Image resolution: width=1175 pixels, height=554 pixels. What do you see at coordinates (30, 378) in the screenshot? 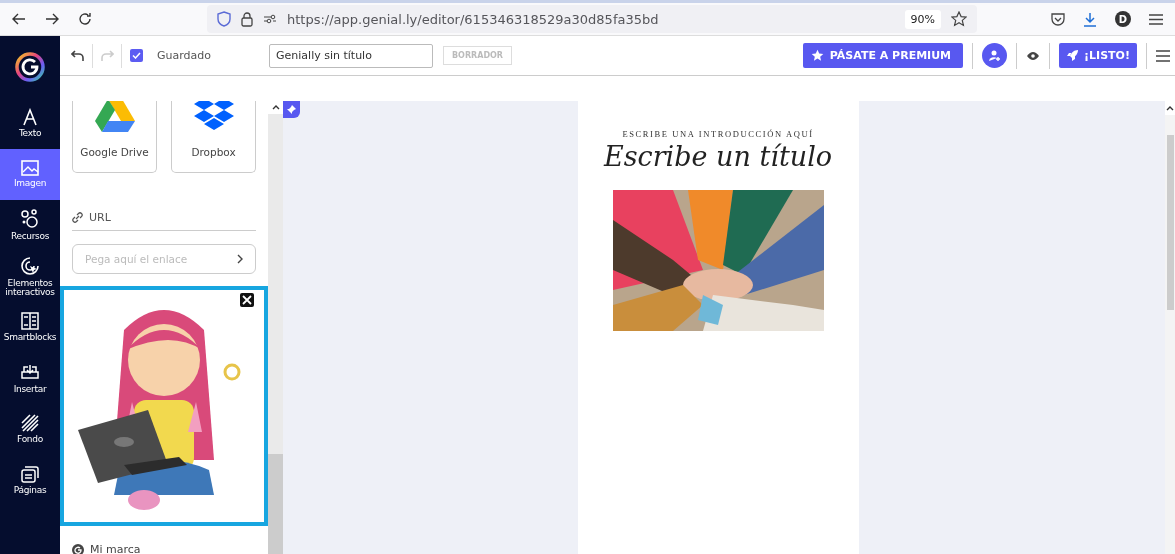
I see `nav-item: Insertar` at bounding box center [30, 378].